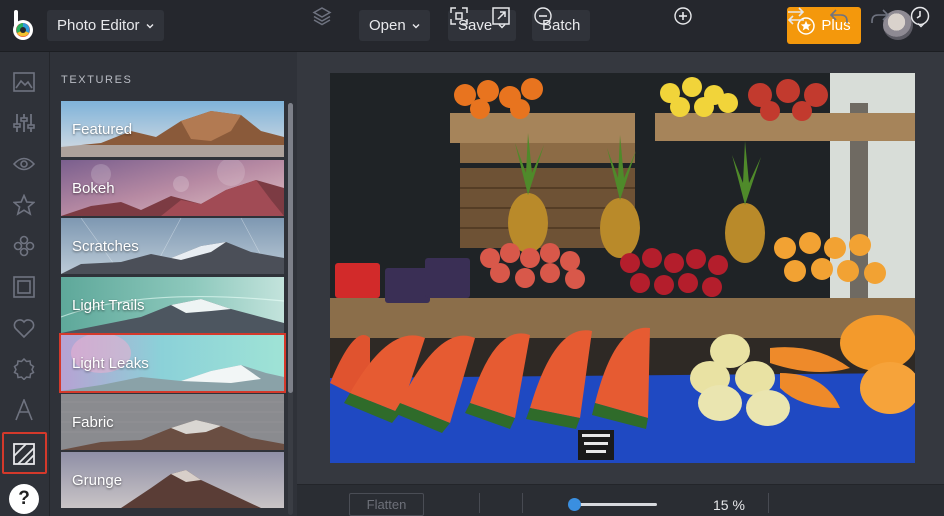  Describe the element at coordinates (24, 164) in the screenshot. I see `eye-icon` at that location.